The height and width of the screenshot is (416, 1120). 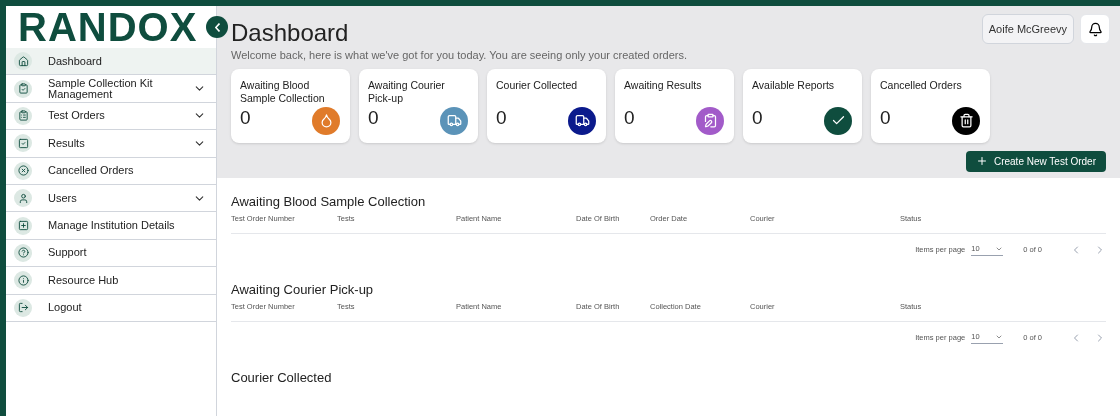 What do you see at coordinates (108, 27) in the screenshot?
I see `logo: RANDOX` at bounding box center [108, 27].